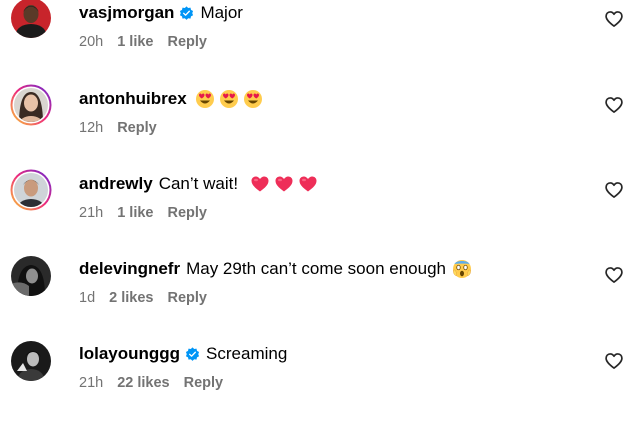  What do you see at coordinates (316, 268) in the screenshot?
I see `comment-text: May 29th can’t come soon enough` at bounding box center [316, 268].